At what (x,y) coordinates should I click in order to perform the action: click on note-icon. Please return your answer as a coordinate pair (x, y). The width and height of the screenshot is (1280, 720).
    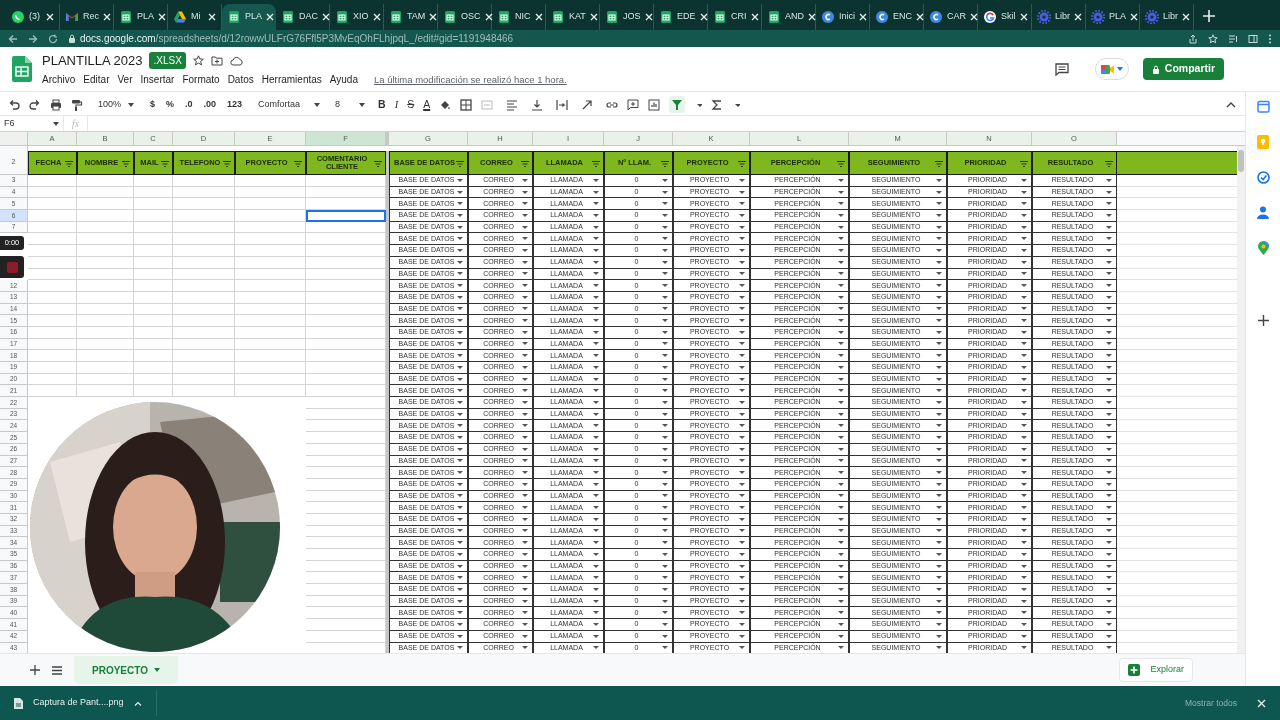
    Looking at the image, I should click on (1263, 142).